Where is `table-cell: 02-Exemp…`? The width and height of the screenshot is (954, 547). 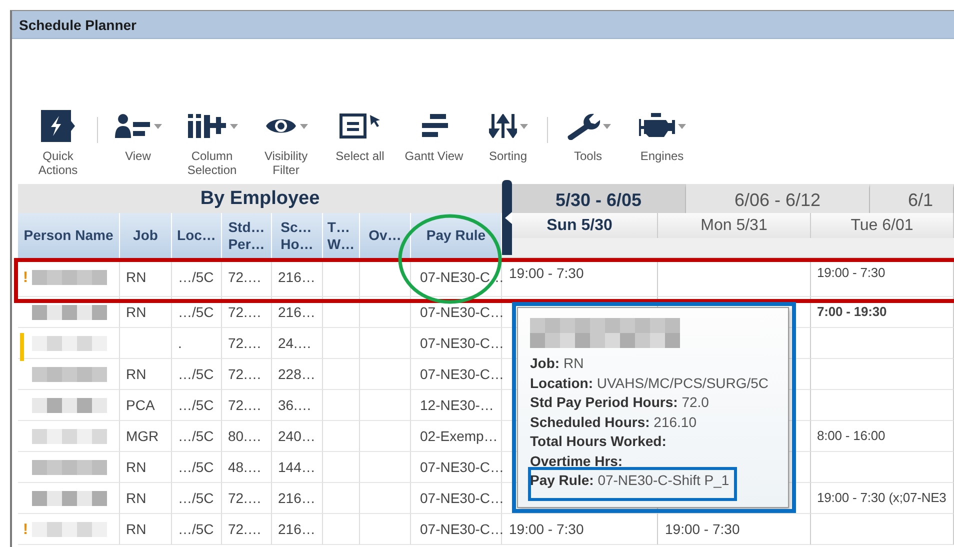 table-cell: 02-Exemp… is located at coordinates (456, 436).